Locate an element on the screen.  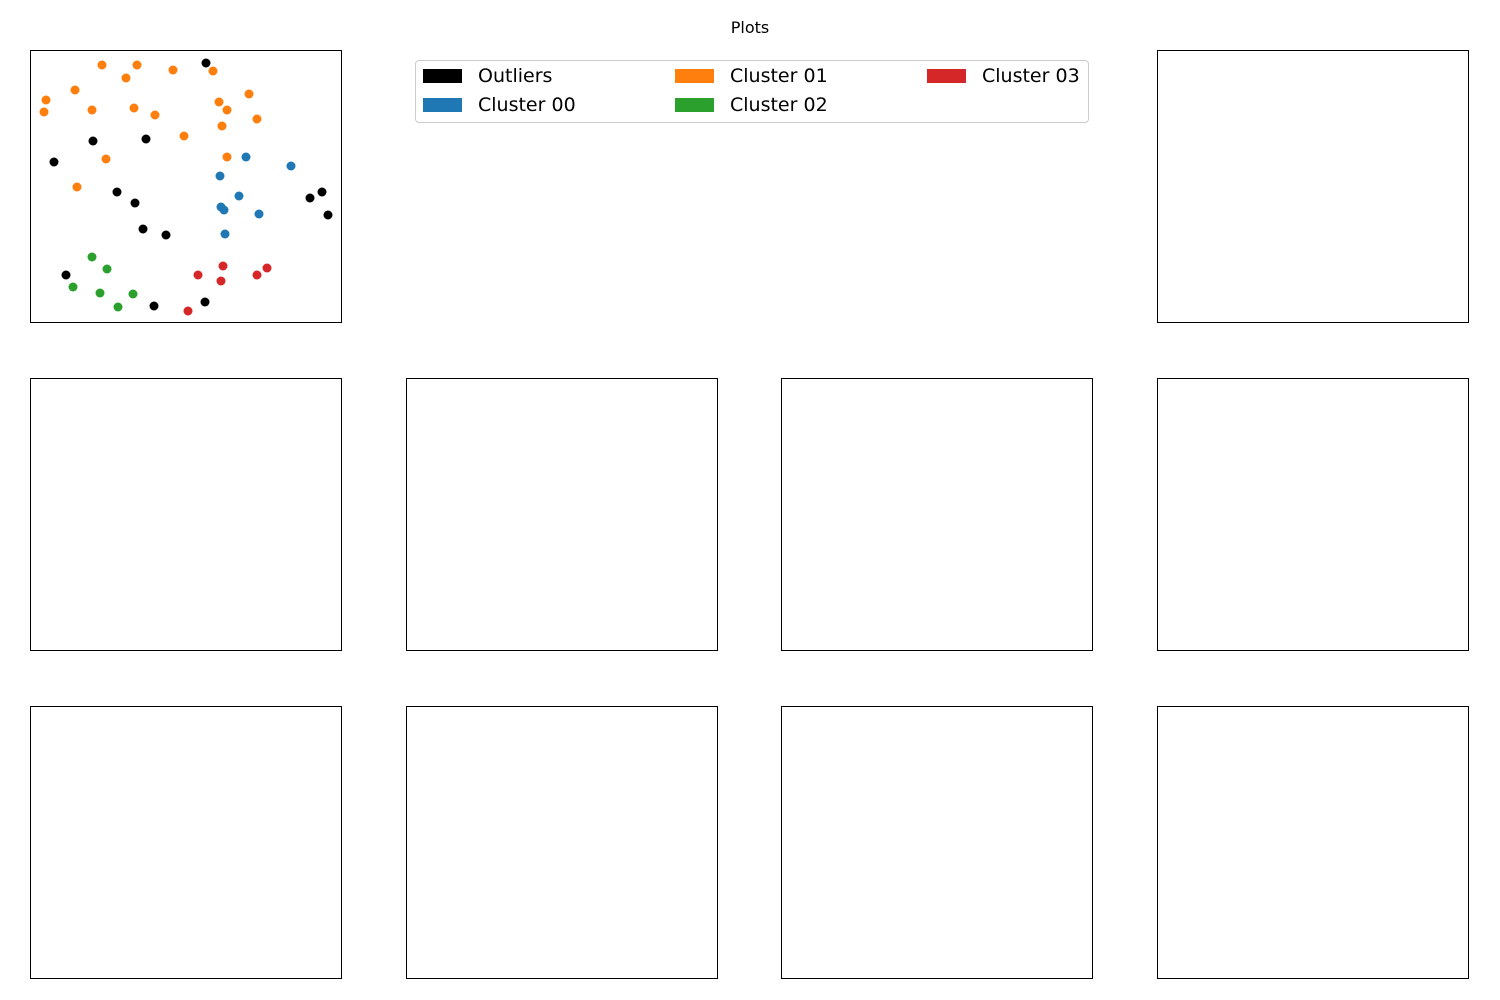
legend-item-cluster-01: Cluster 01 is located at coordinates (751, 76).